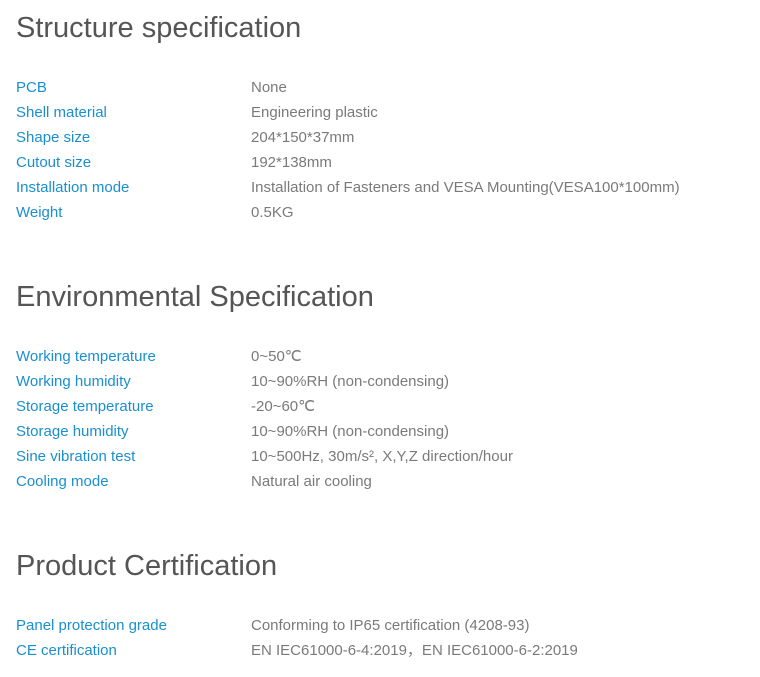 The width and height of the screenshot is (760, 677). What do you see at coordinates (283, 406) in the screenshot?
I see `spec-value: -20~60℃` at bounding box center [283, 406].